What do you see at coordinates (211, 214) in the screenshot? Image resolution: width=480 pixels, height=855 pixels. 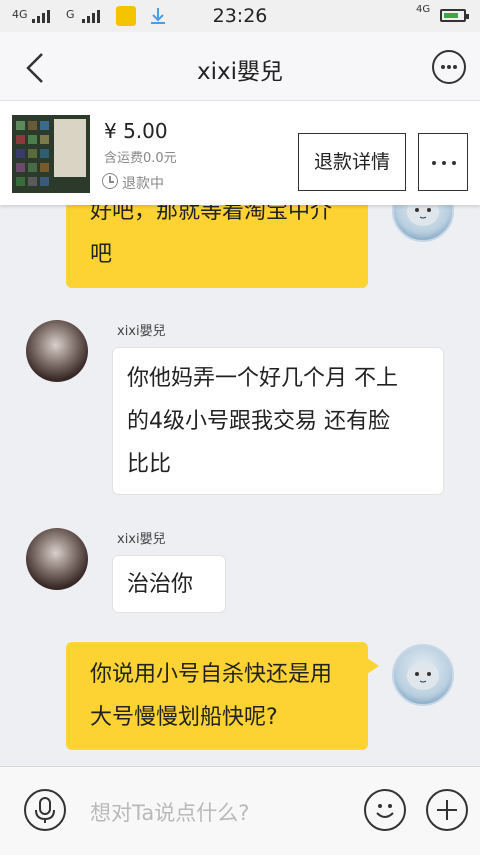 I see `message-text: 好吧，那就等着淘宝中介` at bounding box center [211, 214].